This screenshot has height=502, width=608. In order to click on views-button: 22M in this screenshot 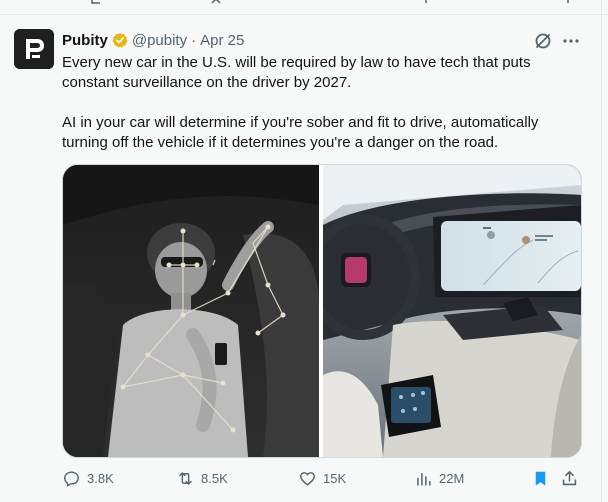, I will do `click(439, 478)`.